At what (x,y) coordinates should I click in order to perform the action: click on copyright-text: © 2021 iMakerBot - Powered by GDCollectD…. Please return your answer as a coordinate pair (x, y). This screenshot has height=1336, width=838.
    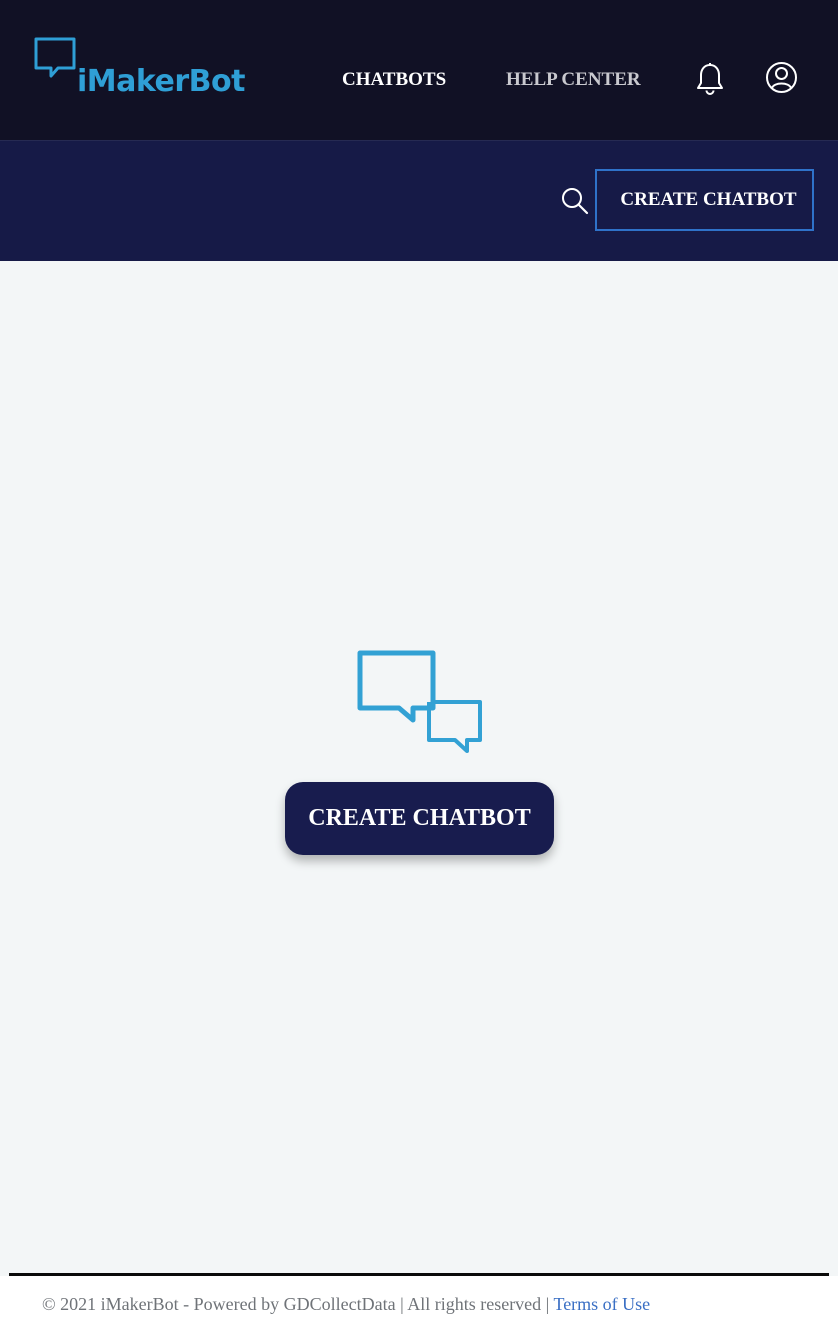
    Looking at the image, I should click on (298, 1304).